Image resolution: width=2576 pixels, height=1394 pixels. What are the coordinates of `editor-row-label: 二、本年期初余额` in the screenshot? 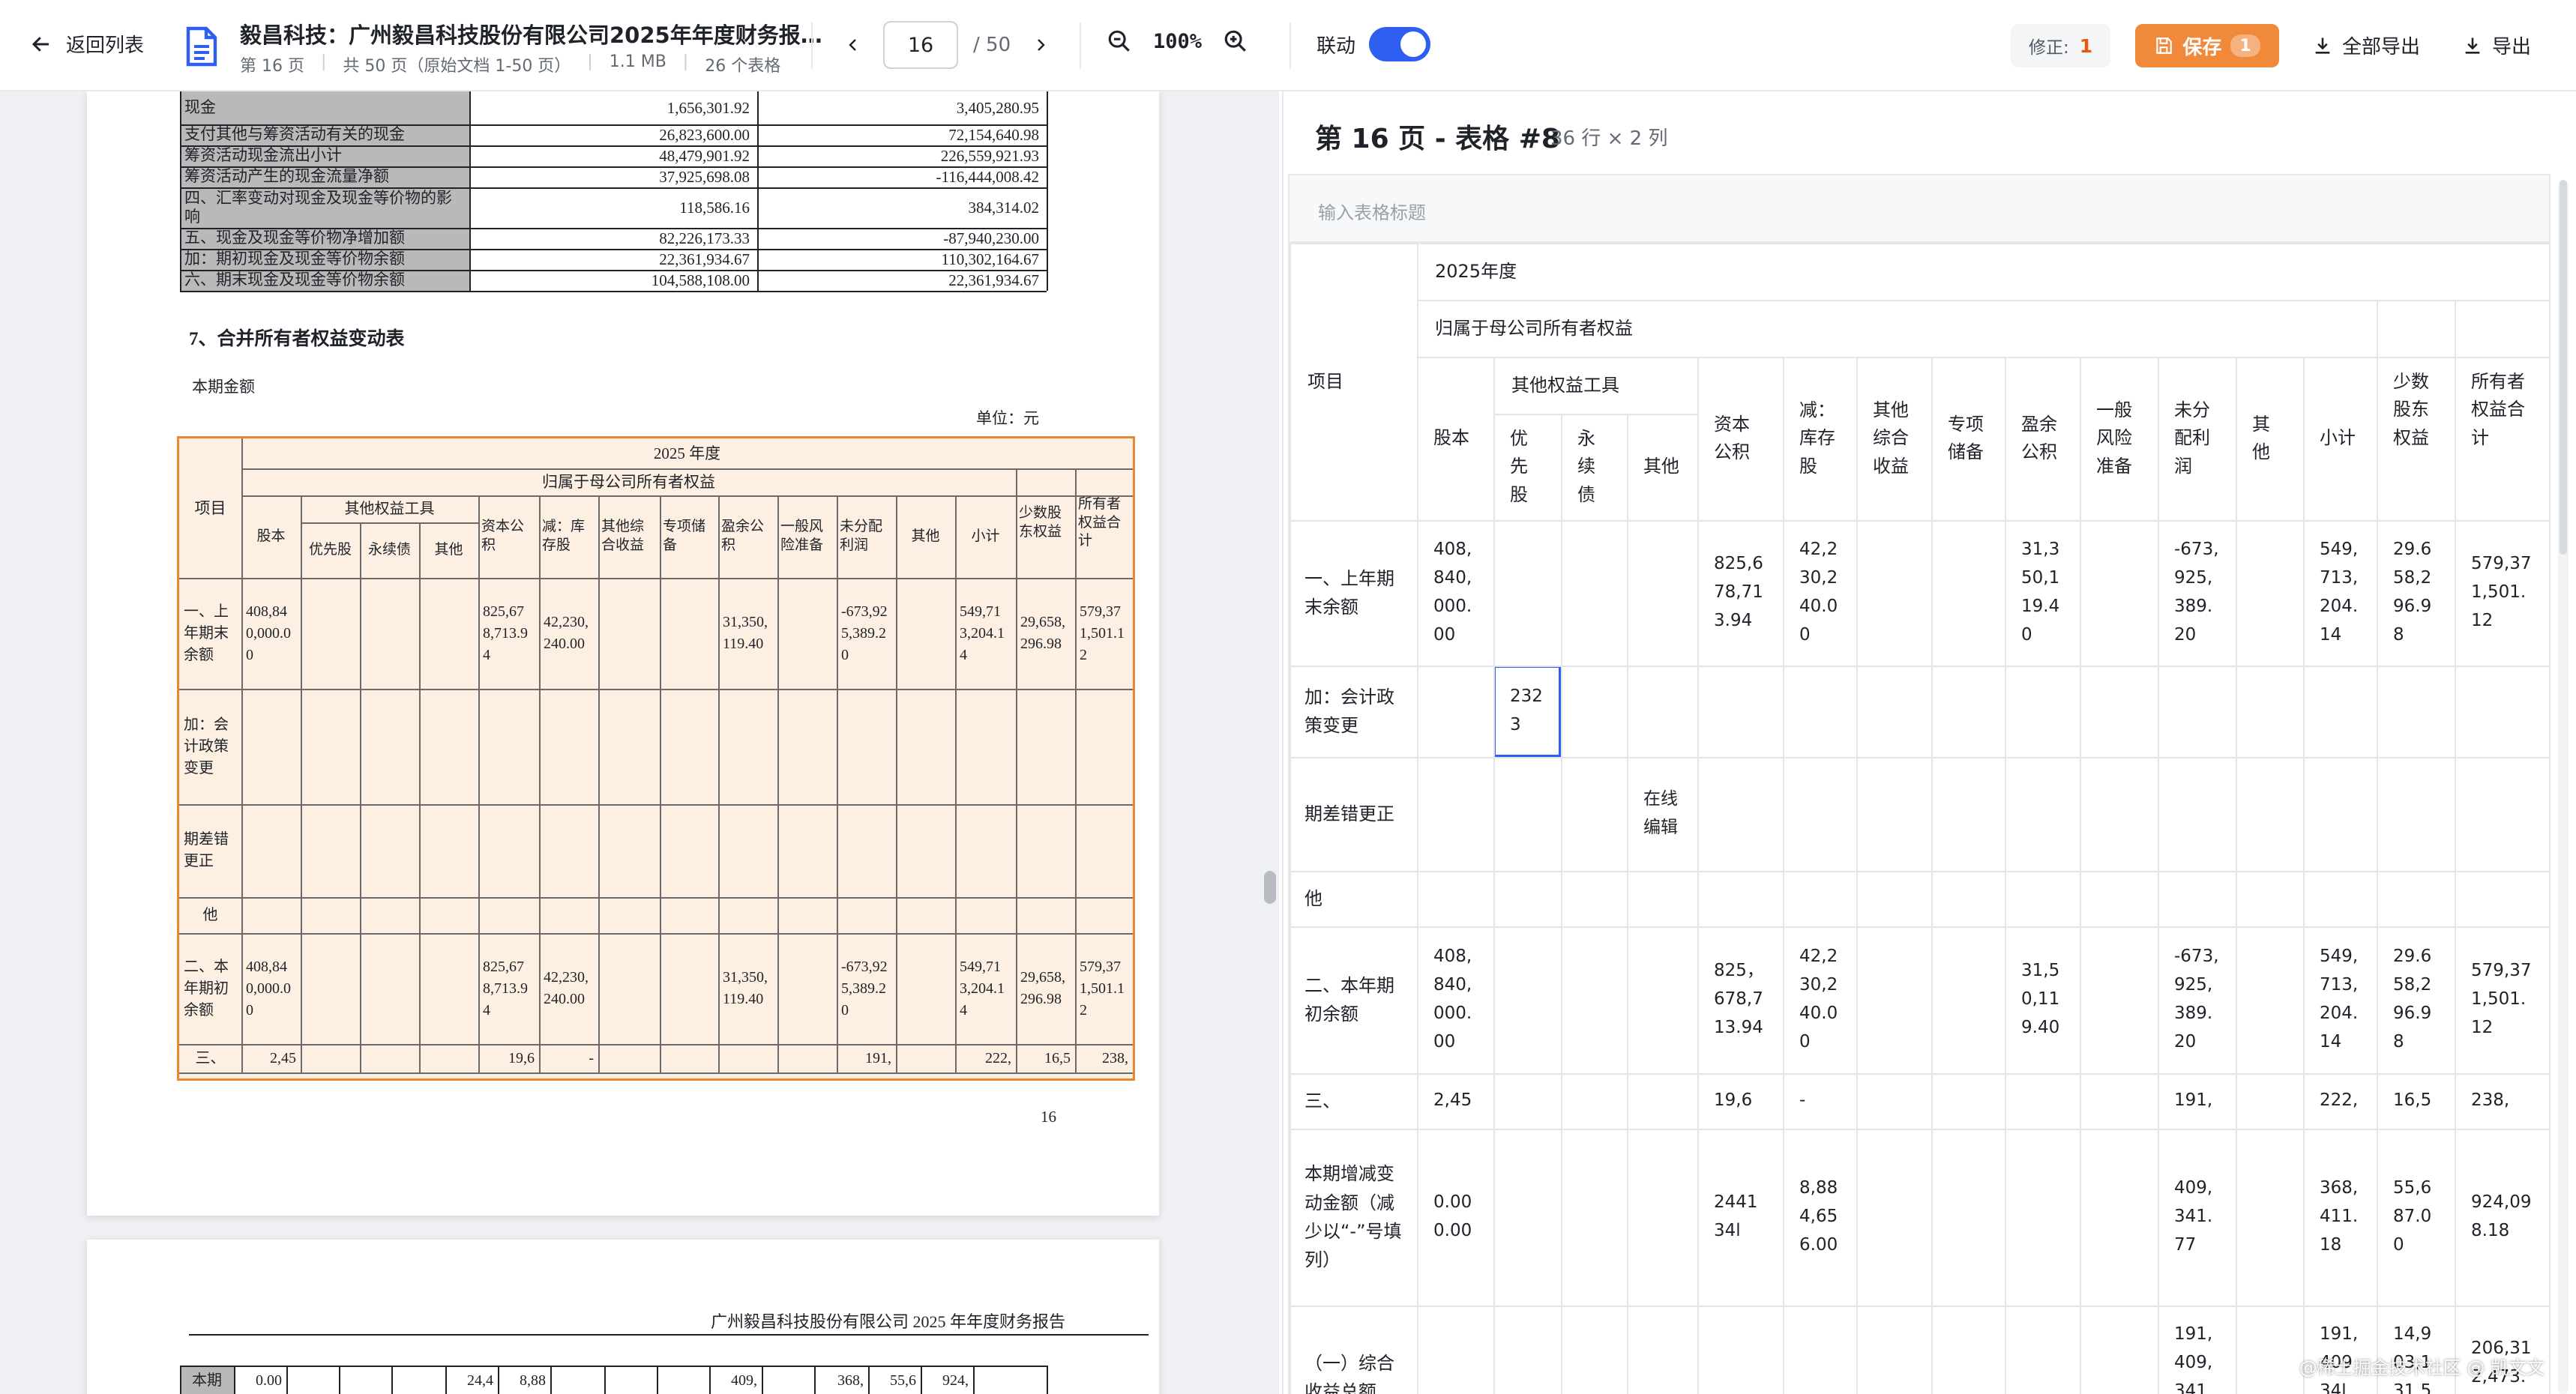 It's located at (1353, 999).